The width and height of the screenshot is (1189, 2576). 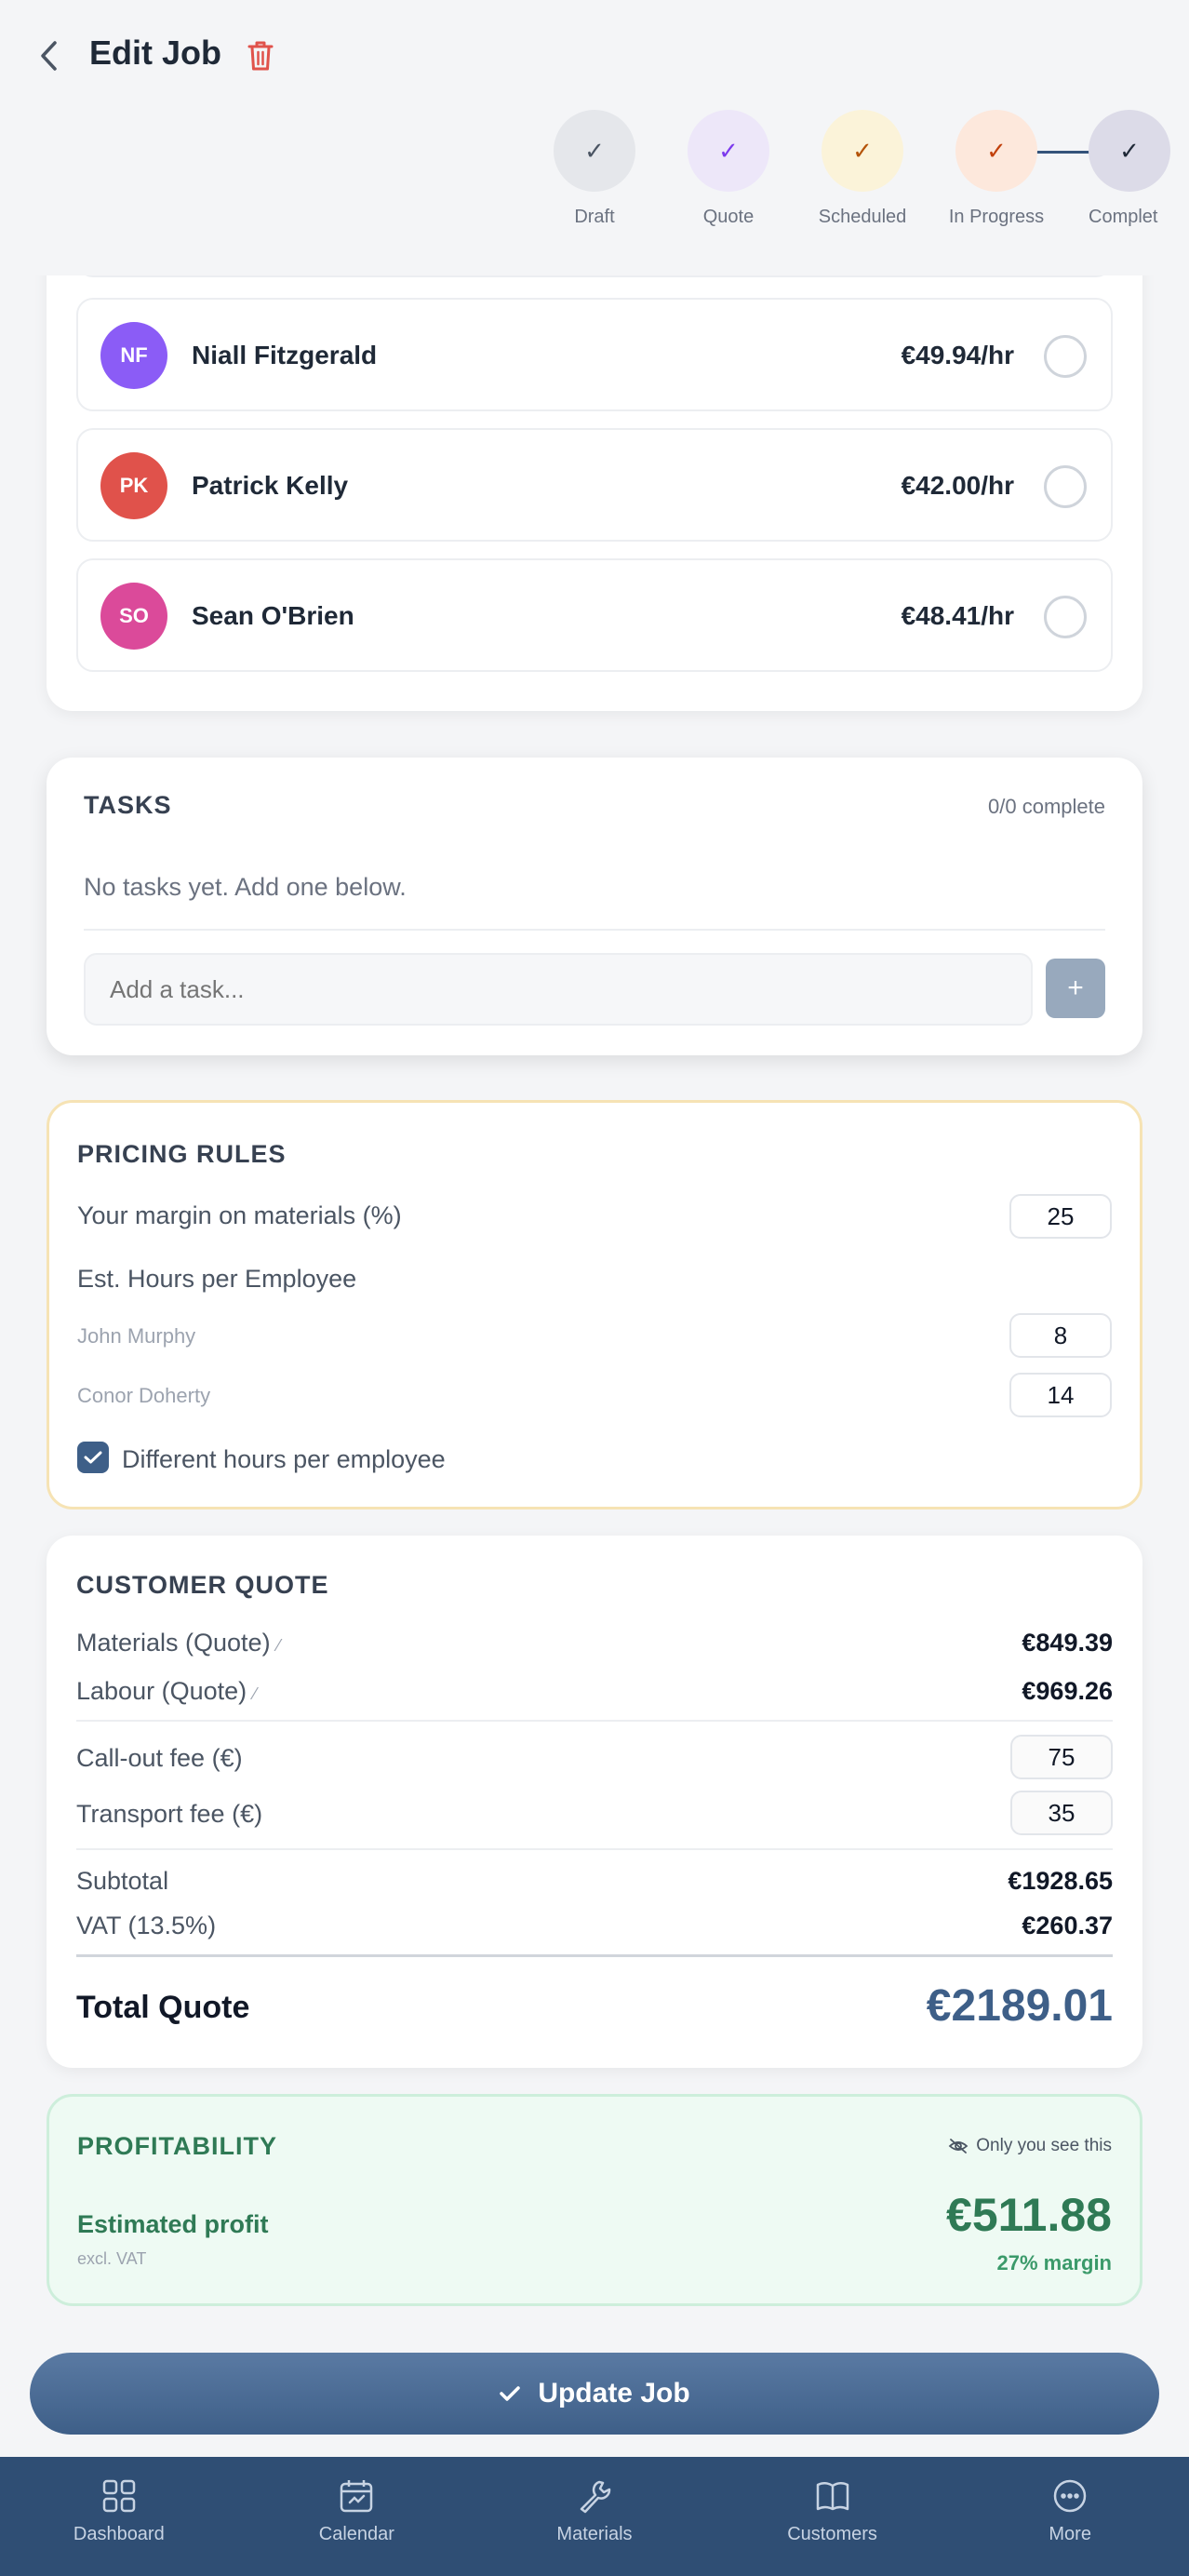 I want to click on hours-input: 8, so click(x=1060, y=1335).